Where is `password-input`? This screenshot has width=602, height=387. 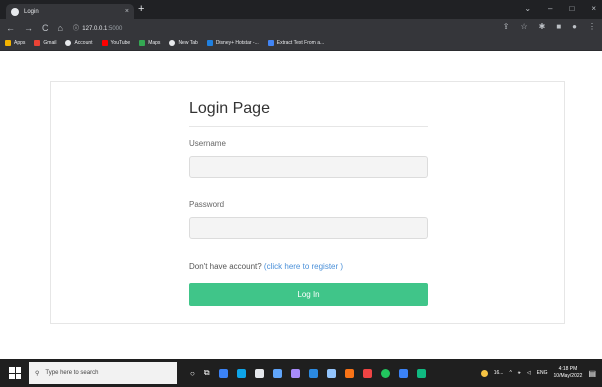
password-input is located at coordinates (308, 228).